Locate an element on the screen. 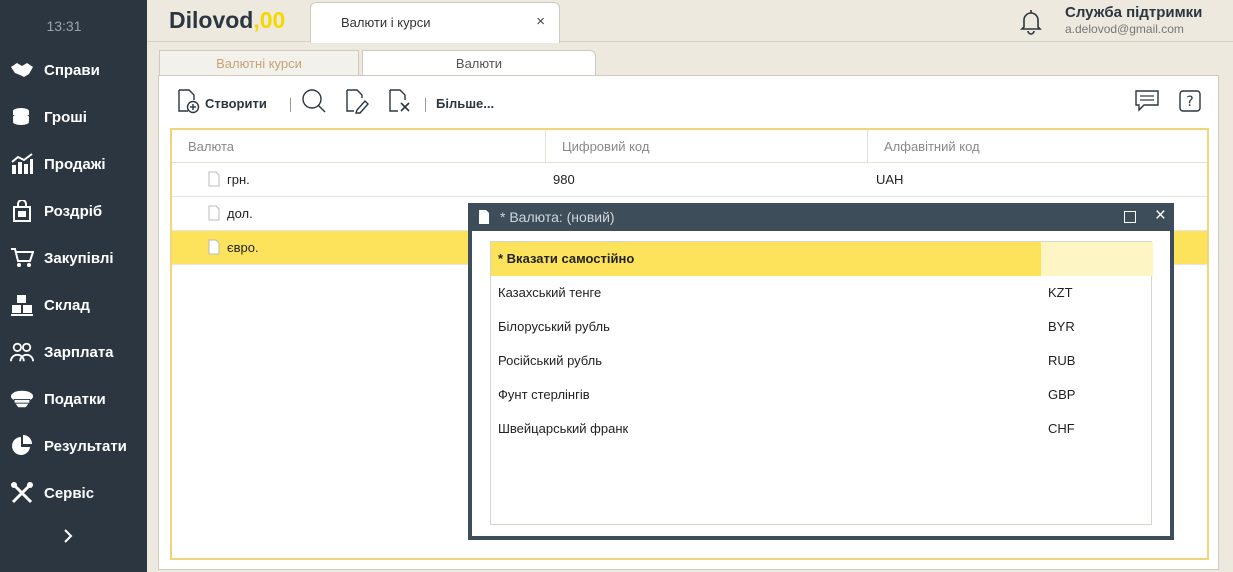 The image size is (1233, 572). sidebar-item-spravy: Справи is located at coordinates (73, 70).